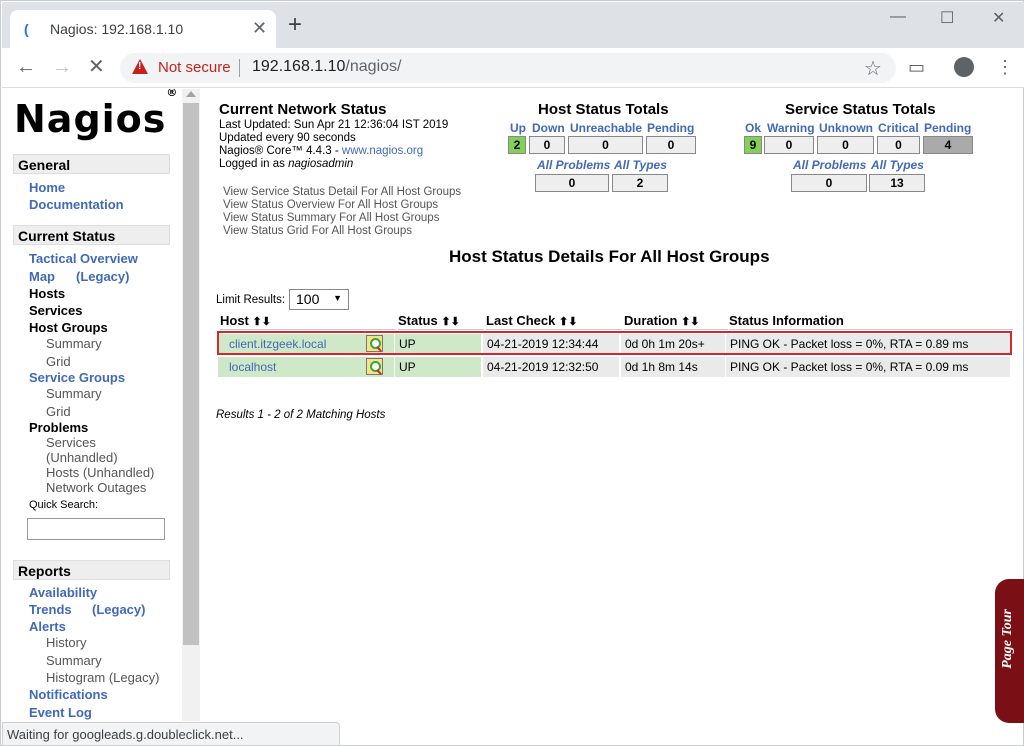 The image size is (1024, 746). I want to click on new-tab-button: +, so click(295, 25).